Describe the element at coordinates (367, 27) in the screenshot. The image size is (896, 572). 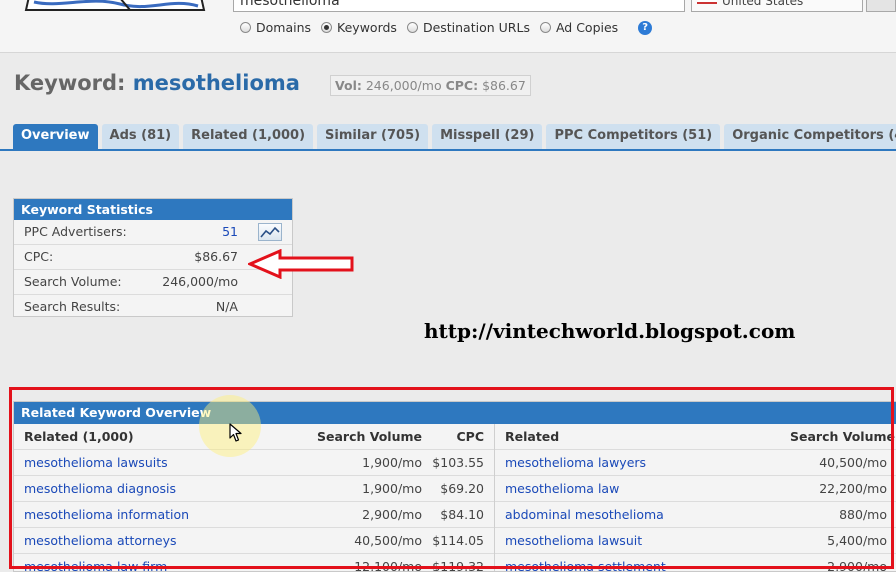
I see `option-keywords-label: Keywords` at that location.